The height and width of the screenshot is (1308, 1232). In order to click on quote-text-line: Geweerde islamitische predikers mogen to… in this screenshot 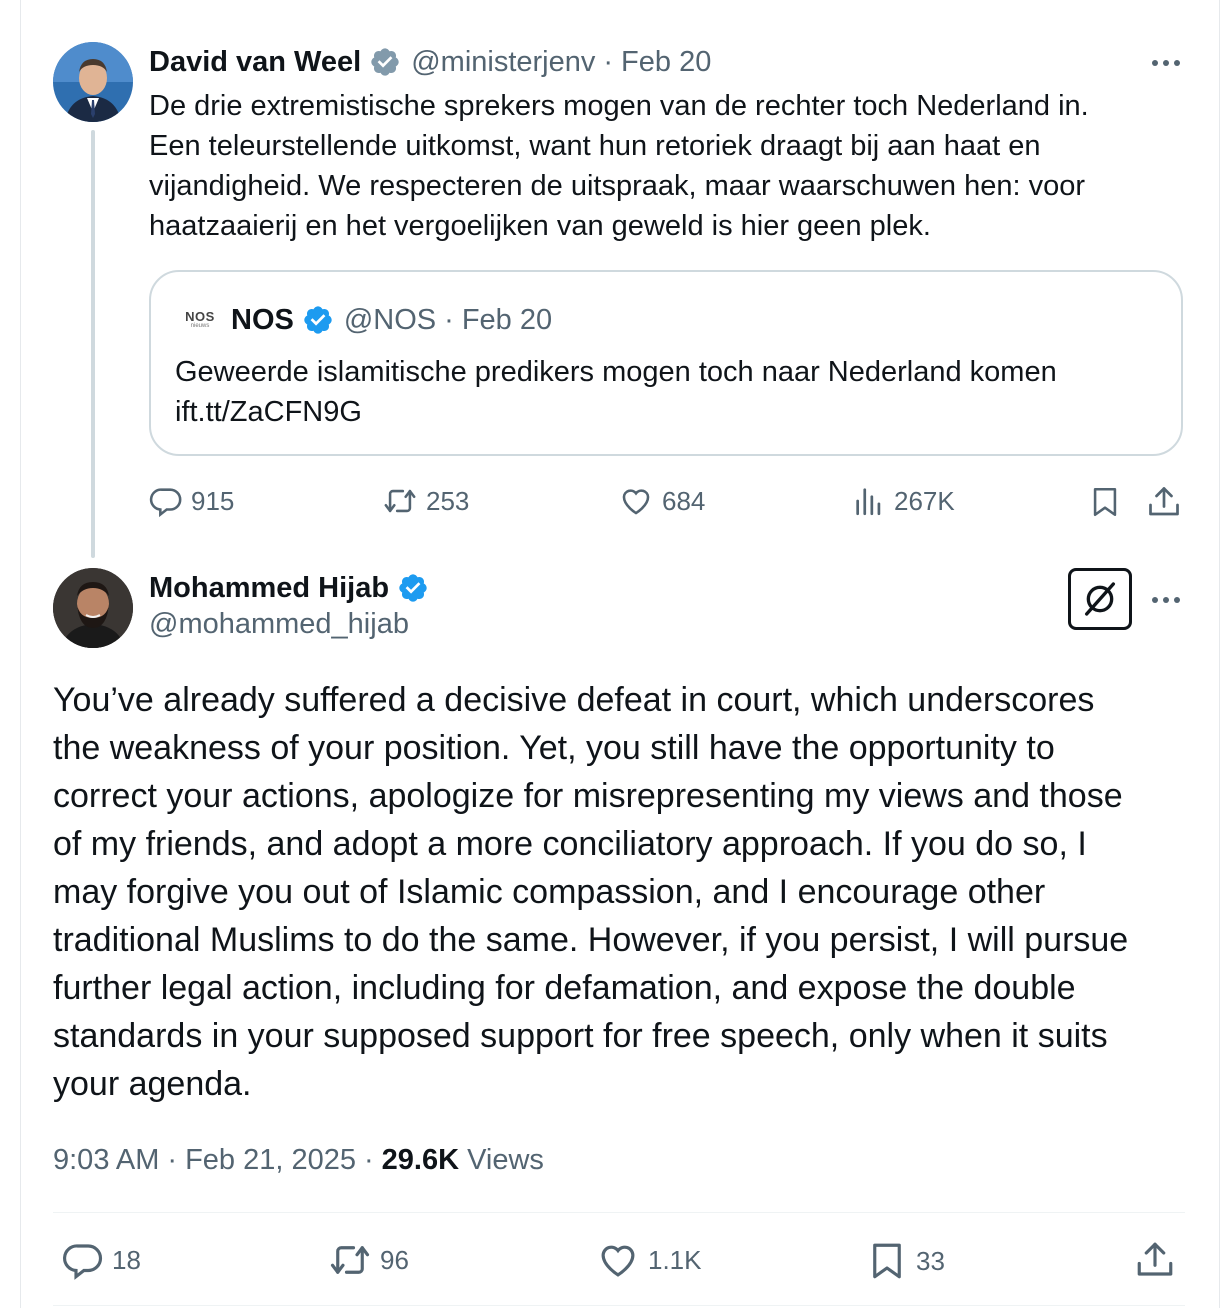, I will do `click(616, 372)`.